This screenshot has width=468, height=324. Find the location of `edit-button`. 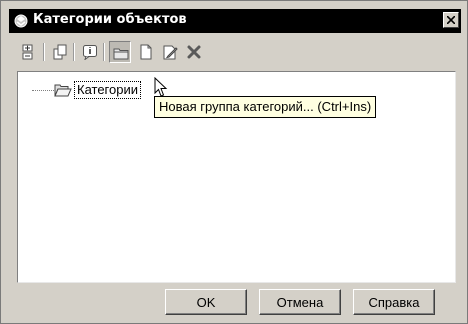

edit-button is located at coordinates (170, 52).